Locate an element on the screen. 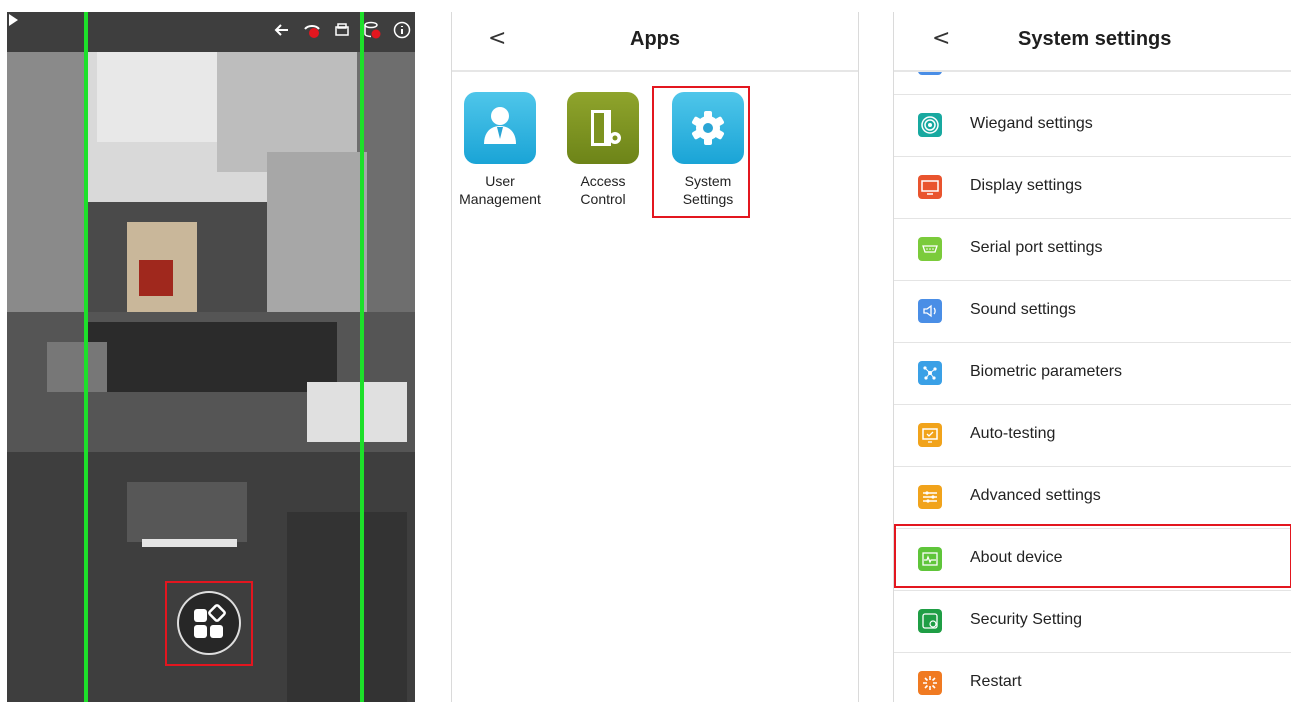 The height and width of the screenshot is (702, 1291). settings-item-security: Security Setting is located at coordinates (1092, 622).